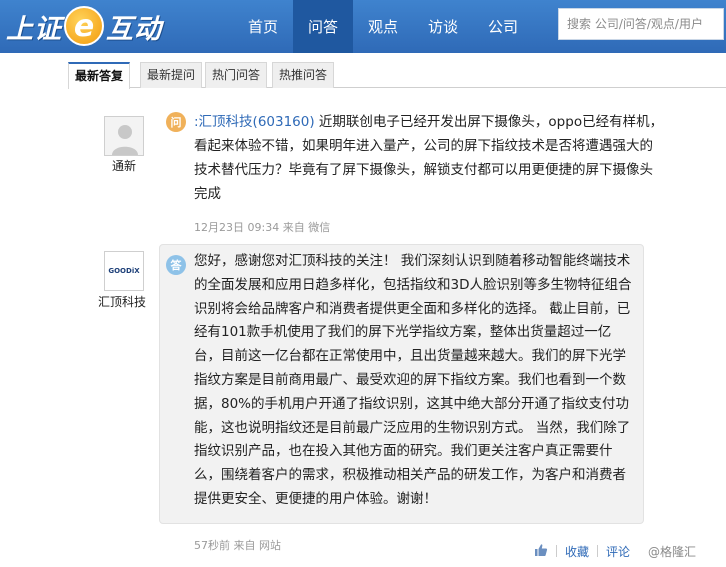 The height and width of the screenshot is (567, 726). What do you see at coordinates (176, 265) in the screenshot?
I see `answer-badge: 答` at bounding box center [176, 265].